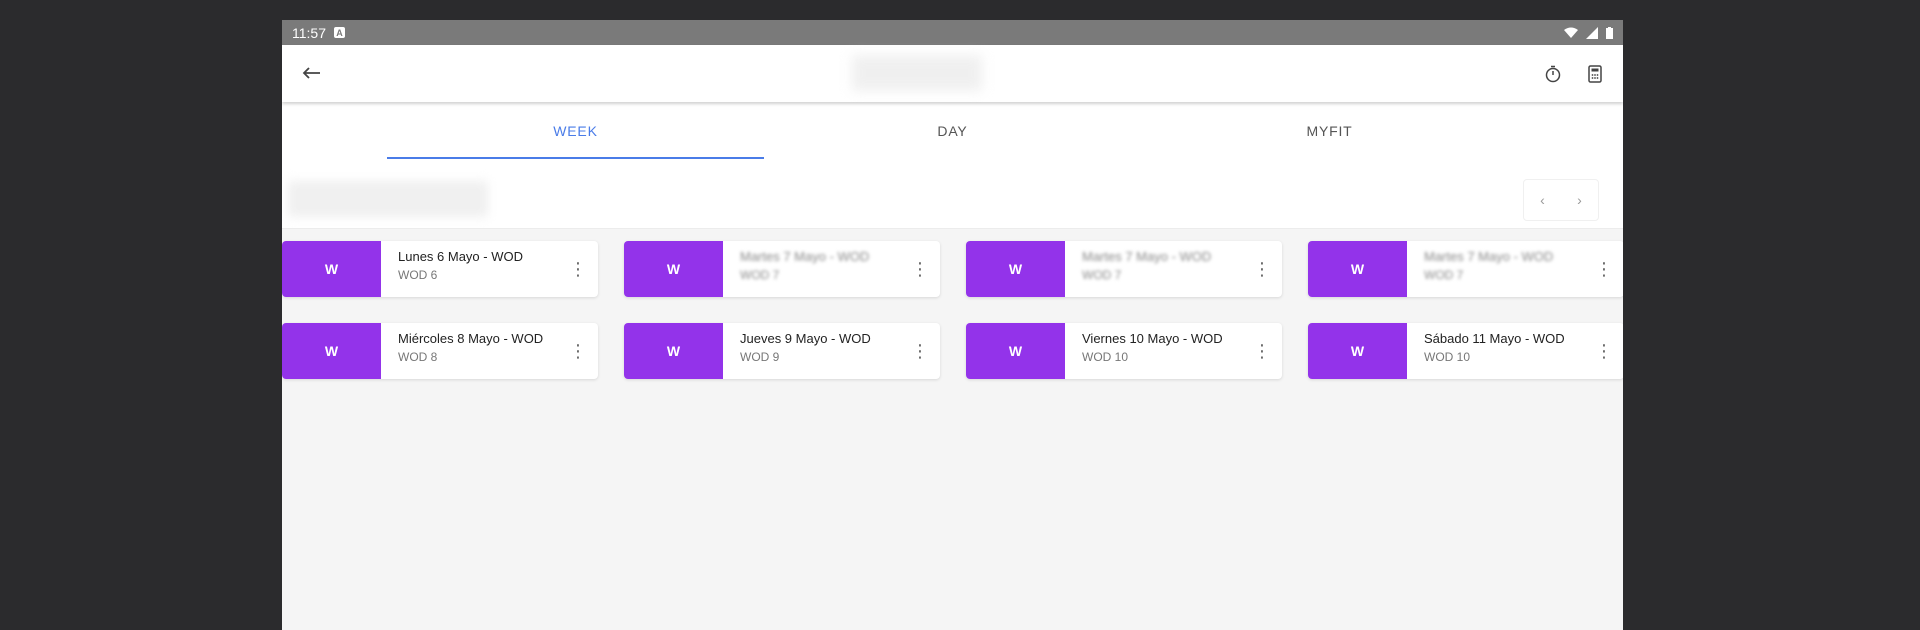 This screenshot has height=630, width=1920. I want to click on next-week-button: ›, so click(1579, 200).